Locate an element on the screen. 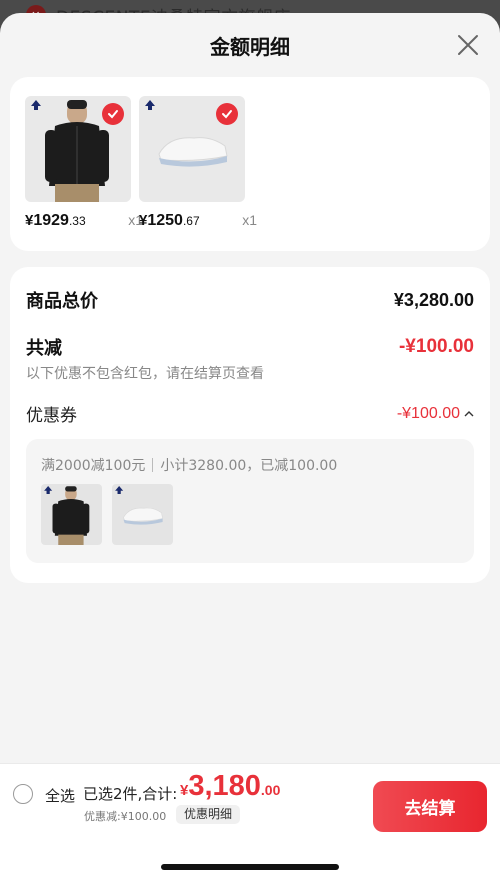 The height and width of the screenshot is (880, 500). discount-label: 共减 is located at coordinates (44, 348).